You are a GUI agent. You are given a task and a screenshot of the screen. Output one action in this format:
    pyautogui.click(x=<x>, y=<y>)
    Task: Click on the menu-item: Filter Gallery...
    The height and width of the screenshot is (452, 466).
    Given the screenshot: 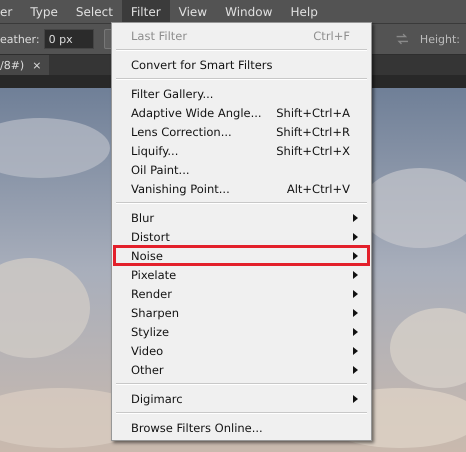 What is the action you would take?
    pyautogui.click(x=241, y=93)
    